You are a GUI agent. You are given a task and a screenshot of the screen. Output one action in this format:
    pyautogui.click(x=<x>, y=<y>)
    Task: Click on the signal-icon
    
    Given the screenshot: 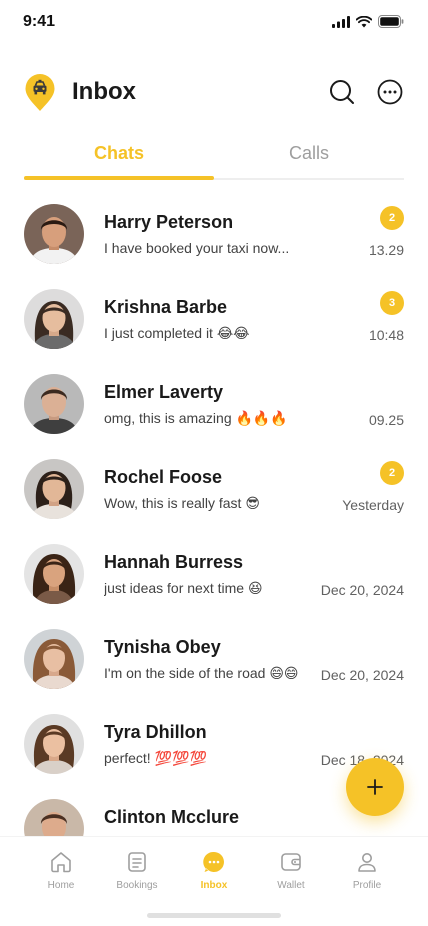 What is the action you would take?
    pyautogui.click(x=341, y=21)
    